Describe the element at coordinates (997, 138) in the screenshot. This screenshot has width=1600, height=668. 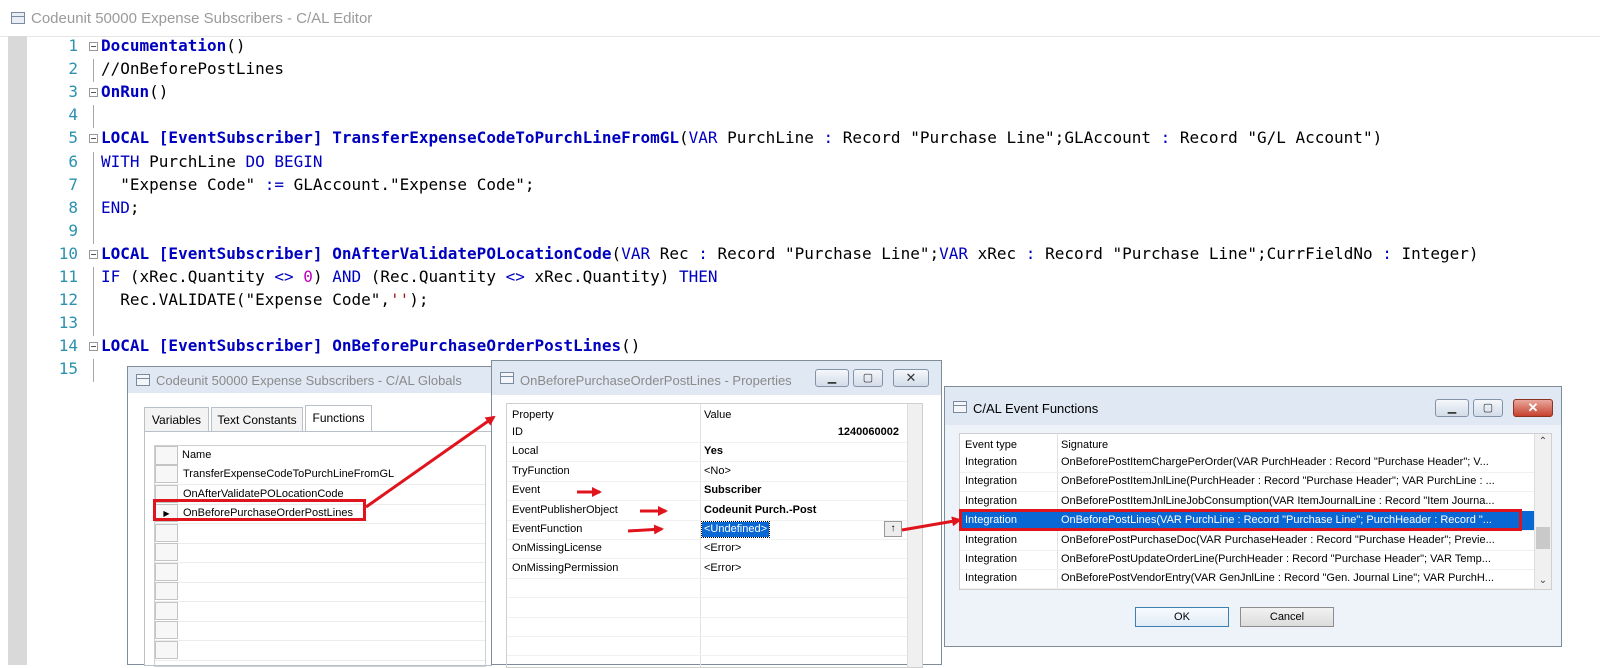
I see `code-token: Record "Purchase Line";GLAccount` at that location.